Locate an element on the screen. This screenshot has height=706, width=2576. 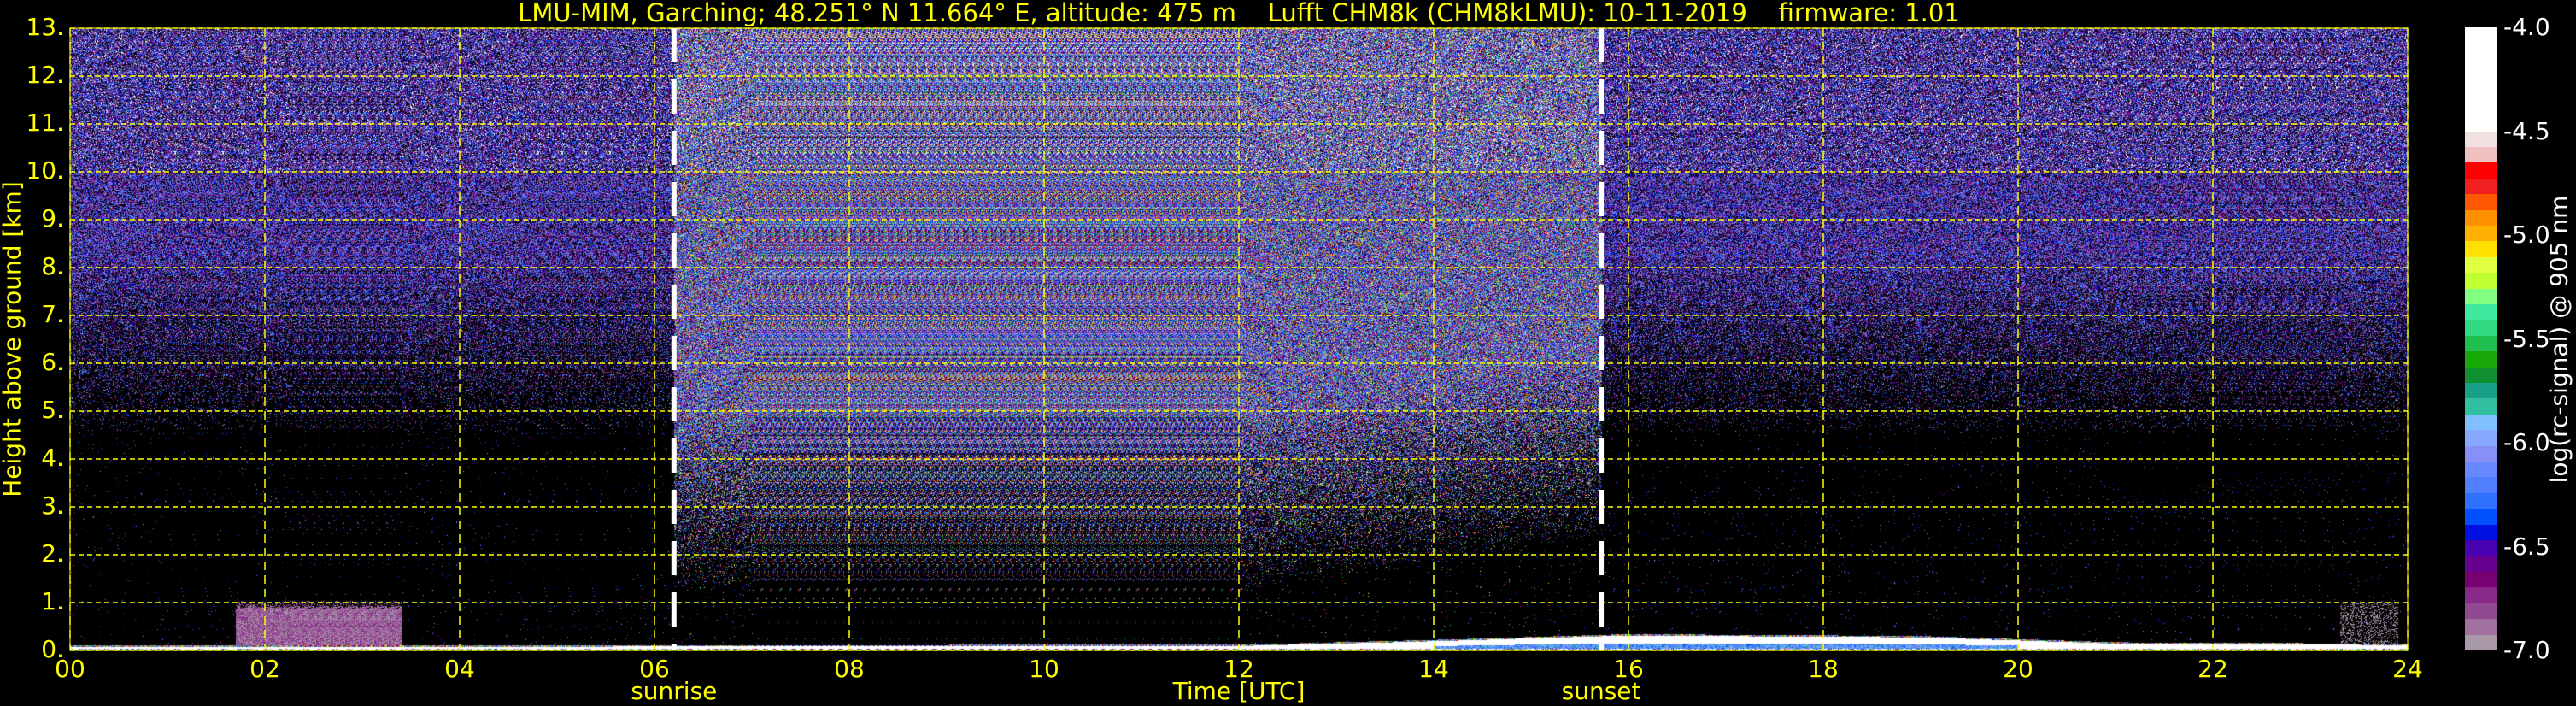
x-axis-title: Time [UTC] is located at coordinates (1239, 691).